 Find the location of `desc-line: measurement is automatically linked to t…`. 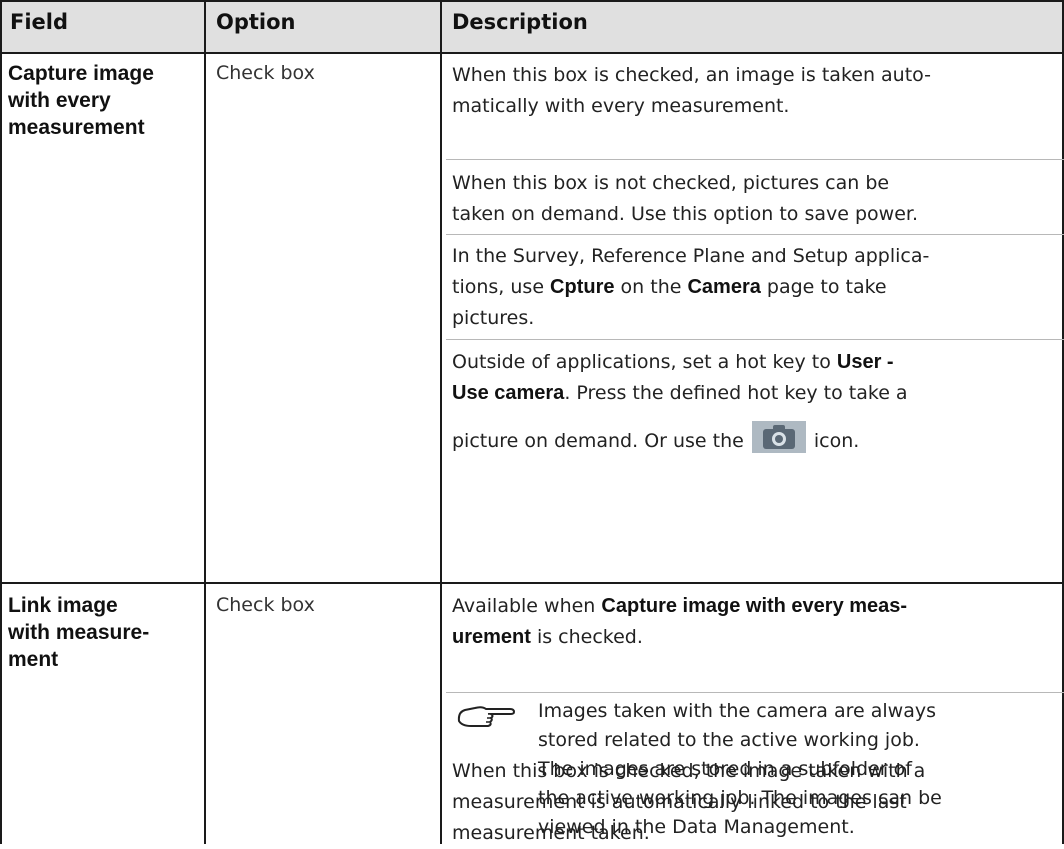

desc-line: measurement is automatically linked to t… is located at coordinates (679, 802).